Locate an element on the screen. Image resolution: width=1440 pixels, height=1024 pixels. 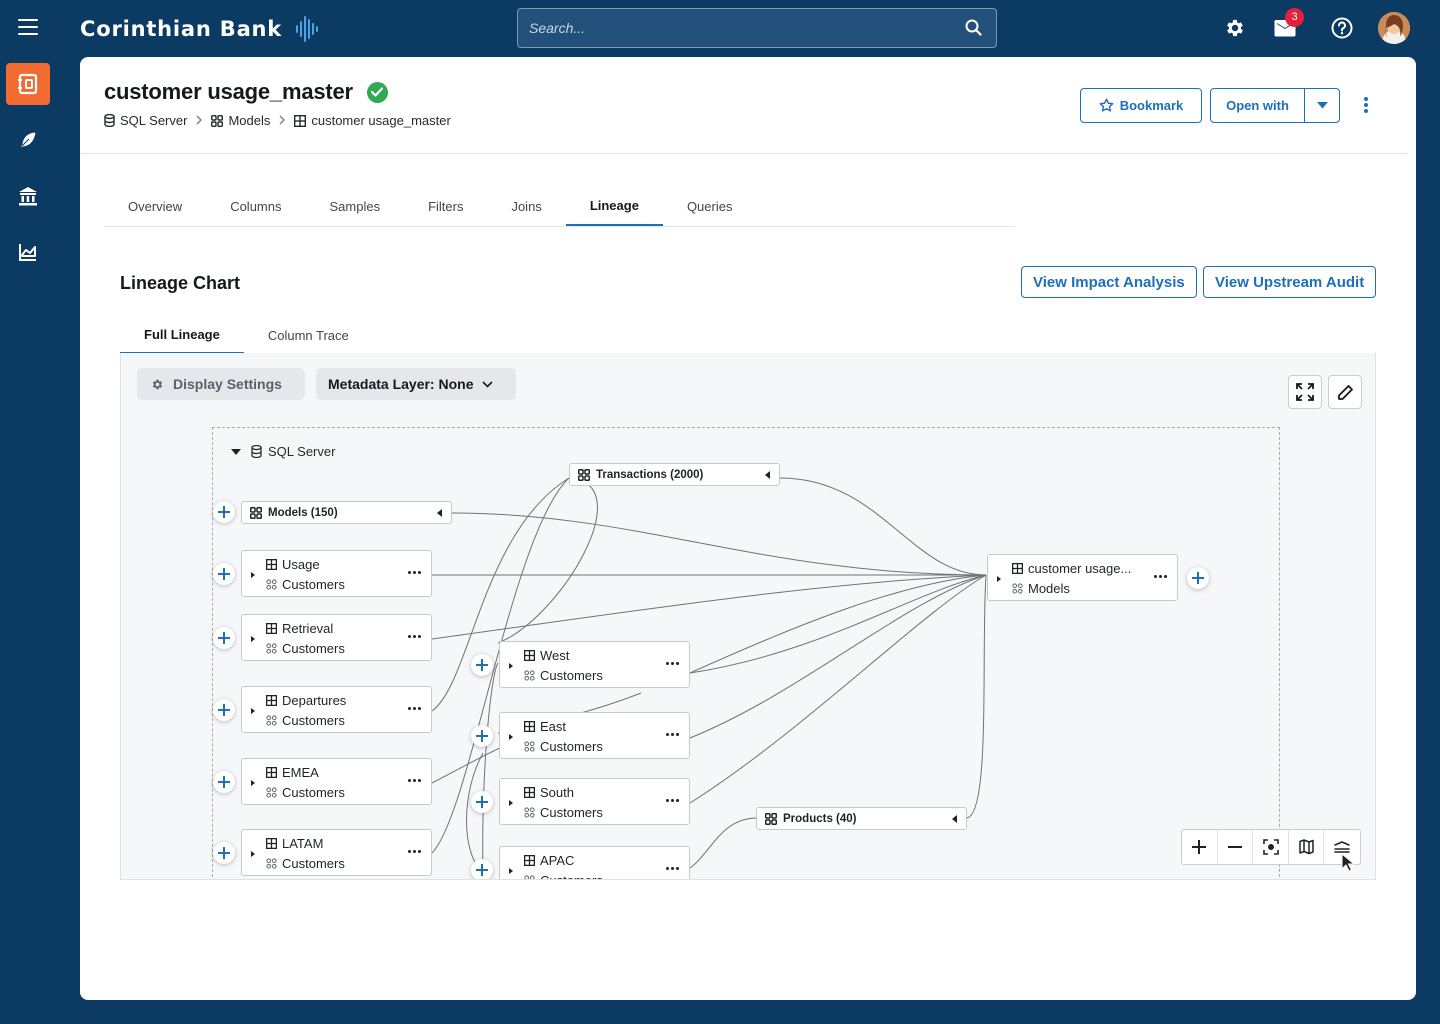
minimap-button is located at coordinates (1307, 847).